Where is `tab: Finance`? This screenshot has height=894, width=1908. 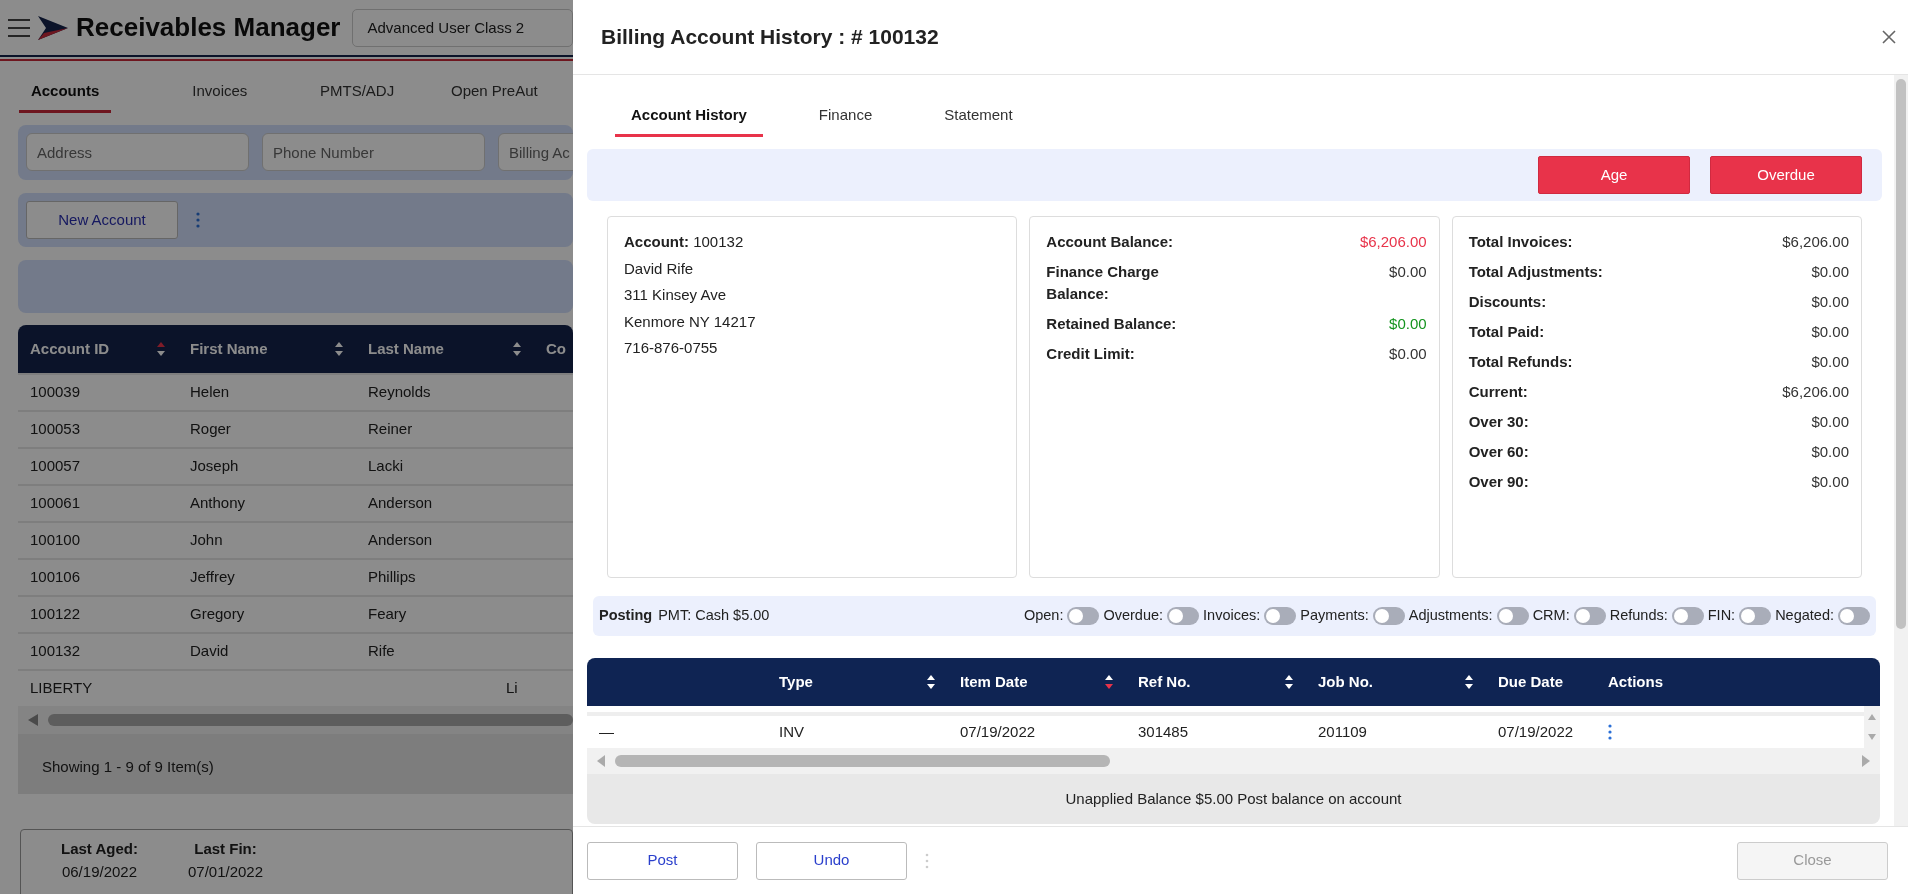 tab: Finance is located at coordinates (845, 120).